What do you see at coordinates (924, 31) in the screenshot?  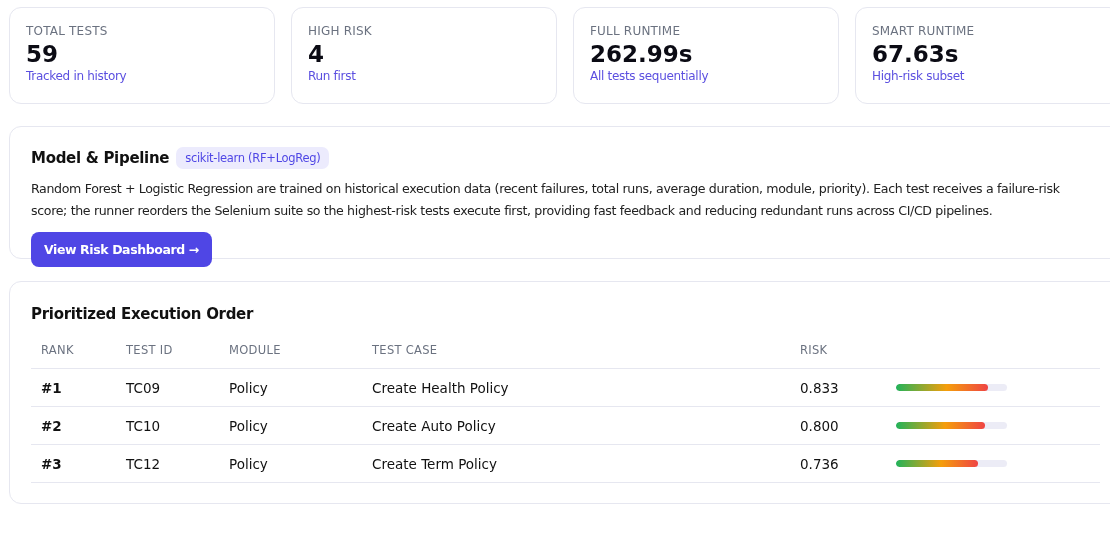 I see `stat-label: SMART RUNTIME` at bounding box center [924, 31].